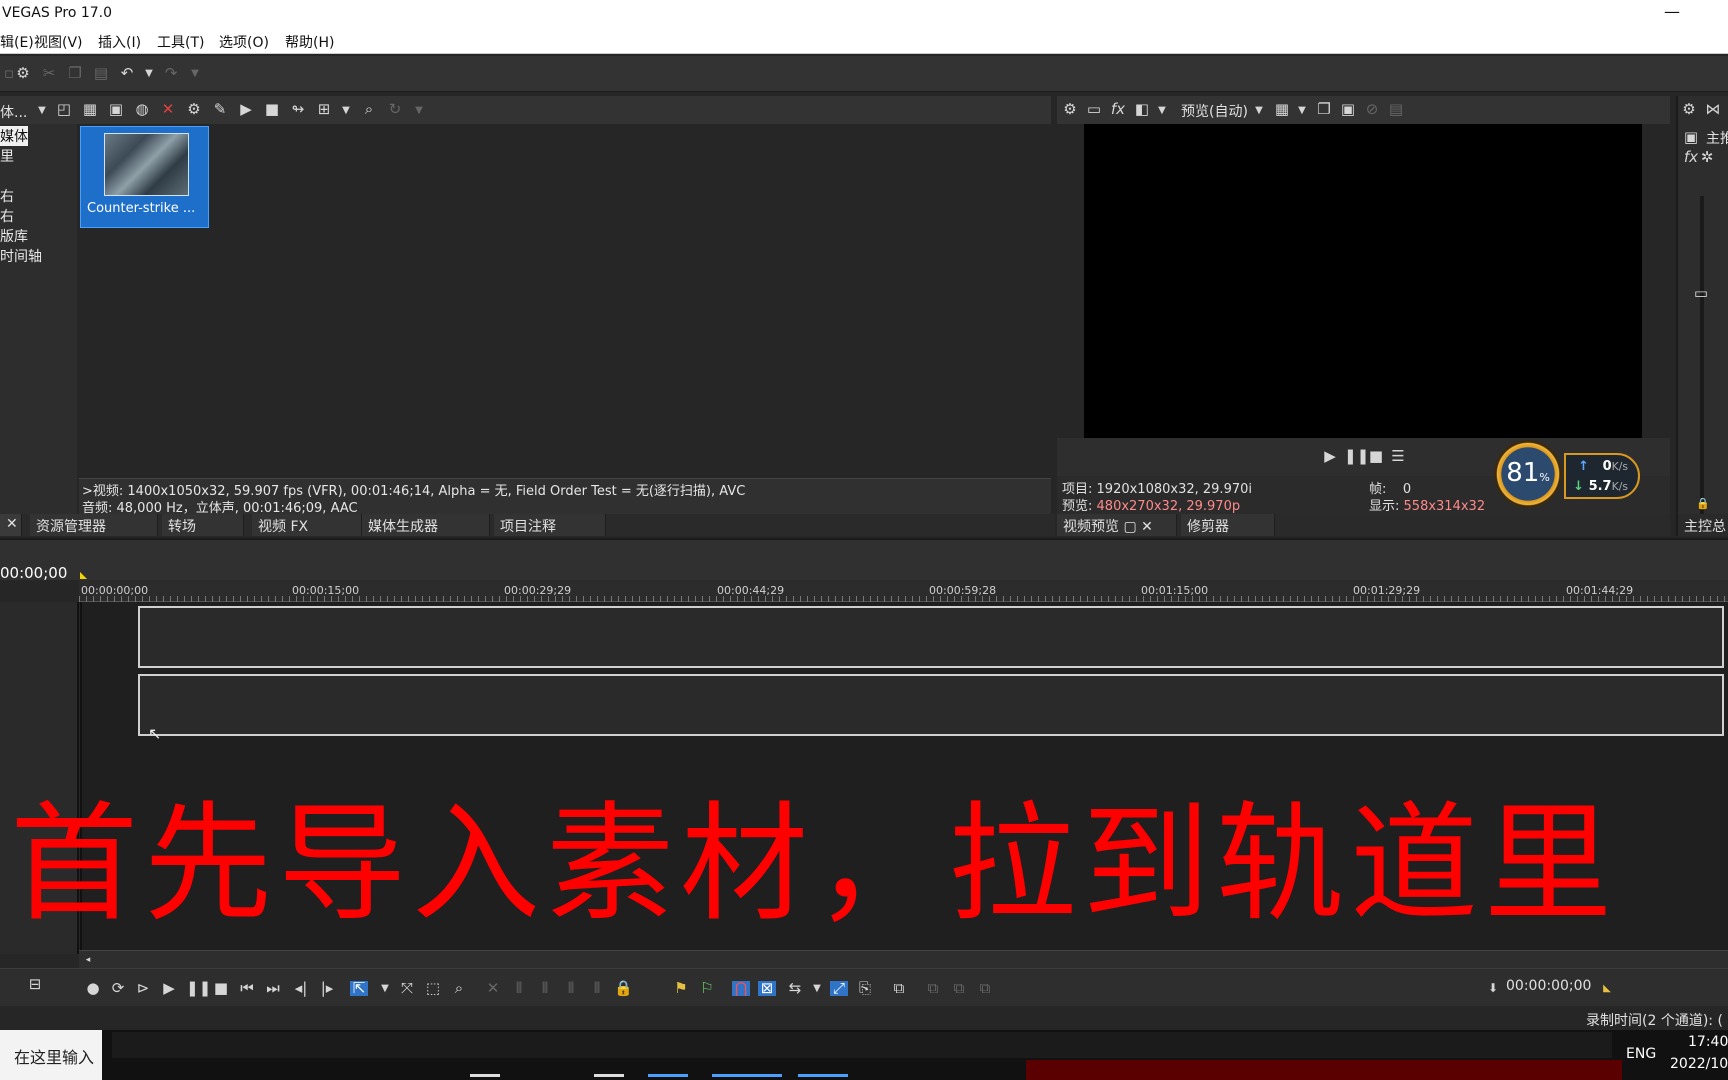 The image size is (1728, 1080). I want to click on paste-icon: ▤, so click(101, 73).